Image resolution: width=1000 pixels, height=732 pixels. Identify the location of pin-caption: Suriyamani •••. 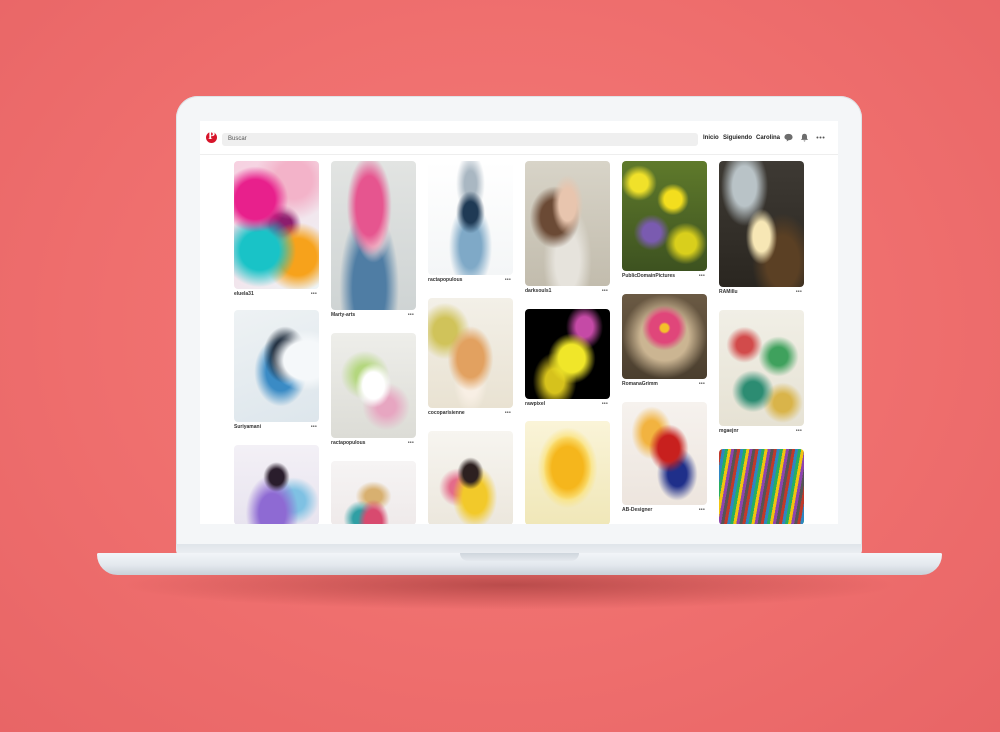
(276, 427).